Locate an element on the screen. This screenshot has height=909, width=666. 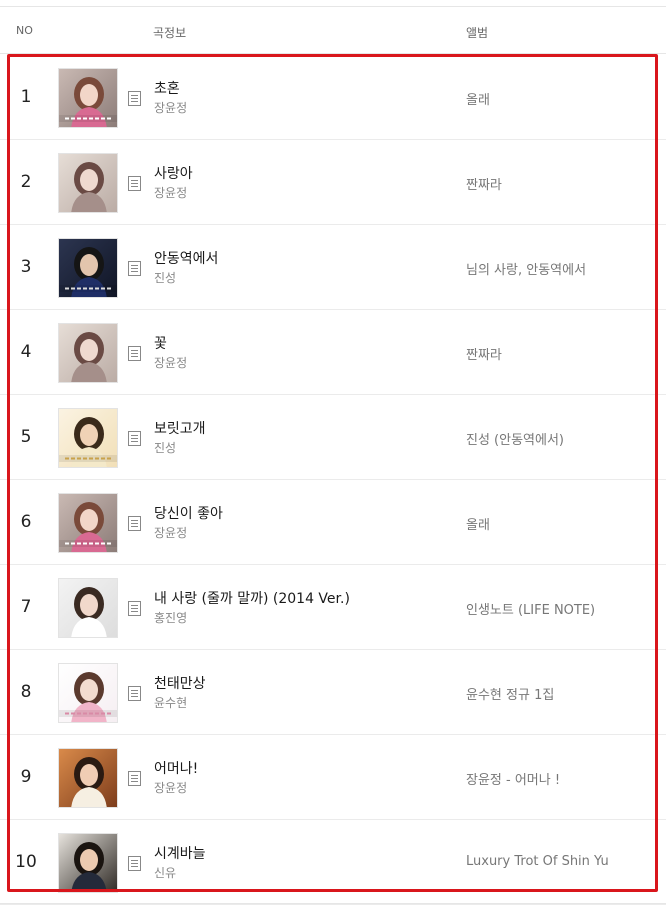
song-title: 보릿고개 is located at coordinates (180, 428).